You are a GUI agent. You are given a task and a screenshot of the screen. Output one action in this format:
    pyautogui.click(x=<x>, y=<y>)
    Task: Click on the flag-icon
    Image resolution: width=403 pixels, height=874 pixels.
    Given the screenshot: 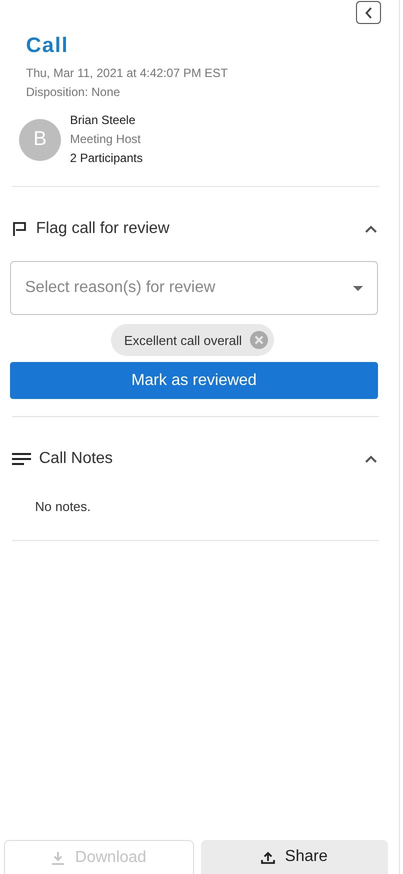 What is the action you would take?
    pyautogui.click(x=20, y=229)
    